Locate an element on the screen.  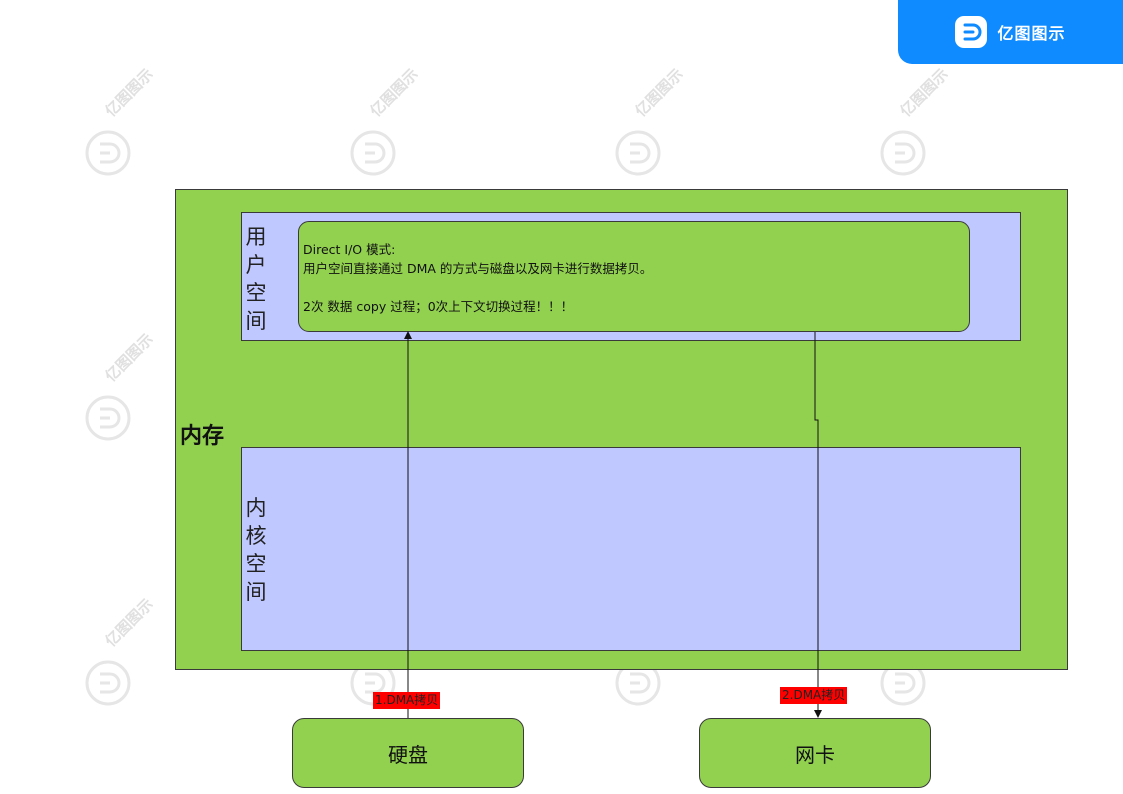
disk-box: 硬盘 is located at coordinates (408, 753).